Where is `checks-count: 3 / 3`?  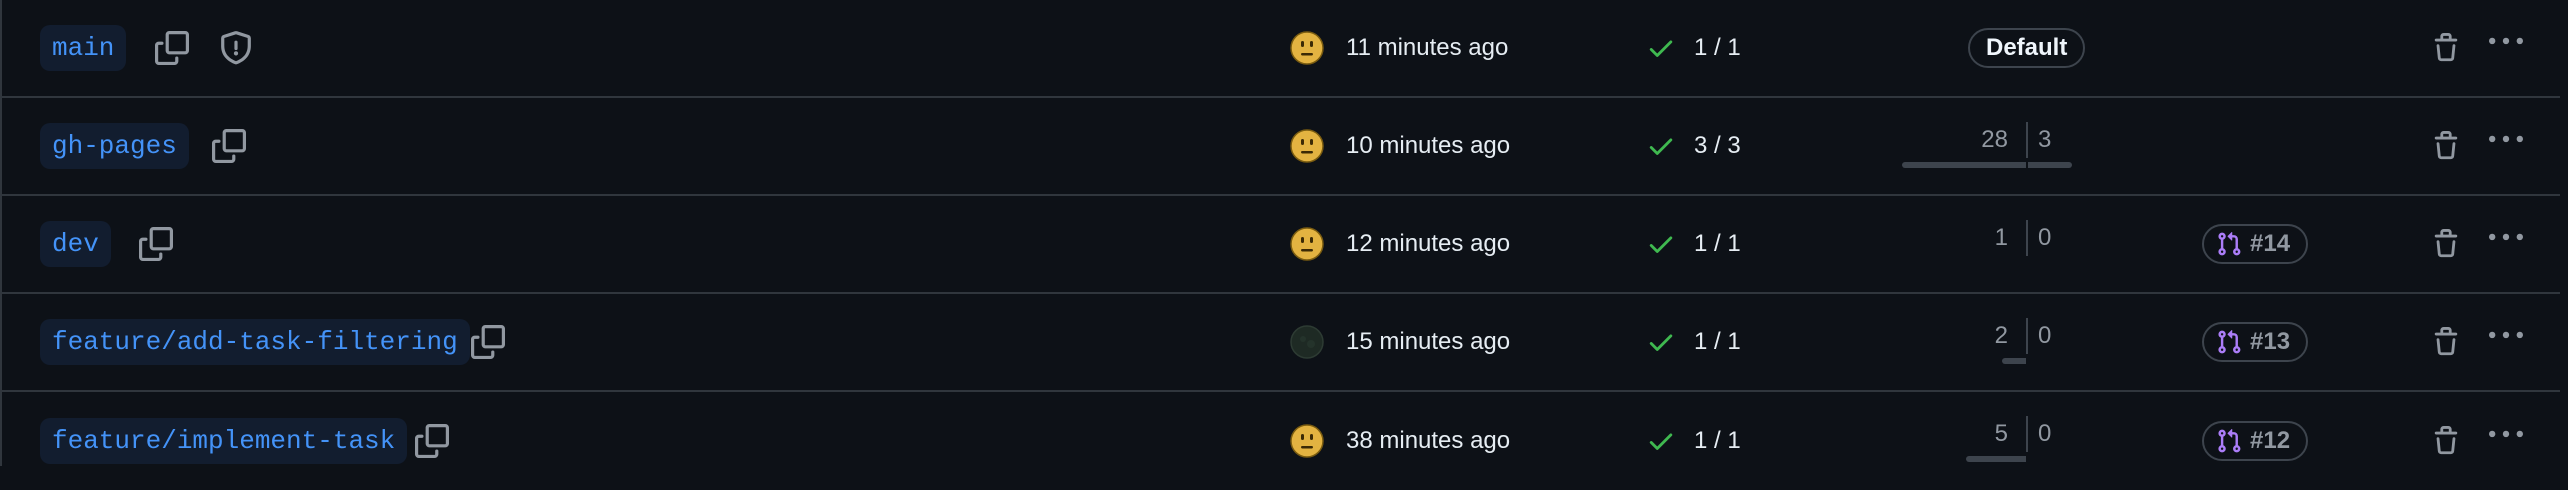
checks-count: 3 / 3 is located at coordinates (1717, 146).